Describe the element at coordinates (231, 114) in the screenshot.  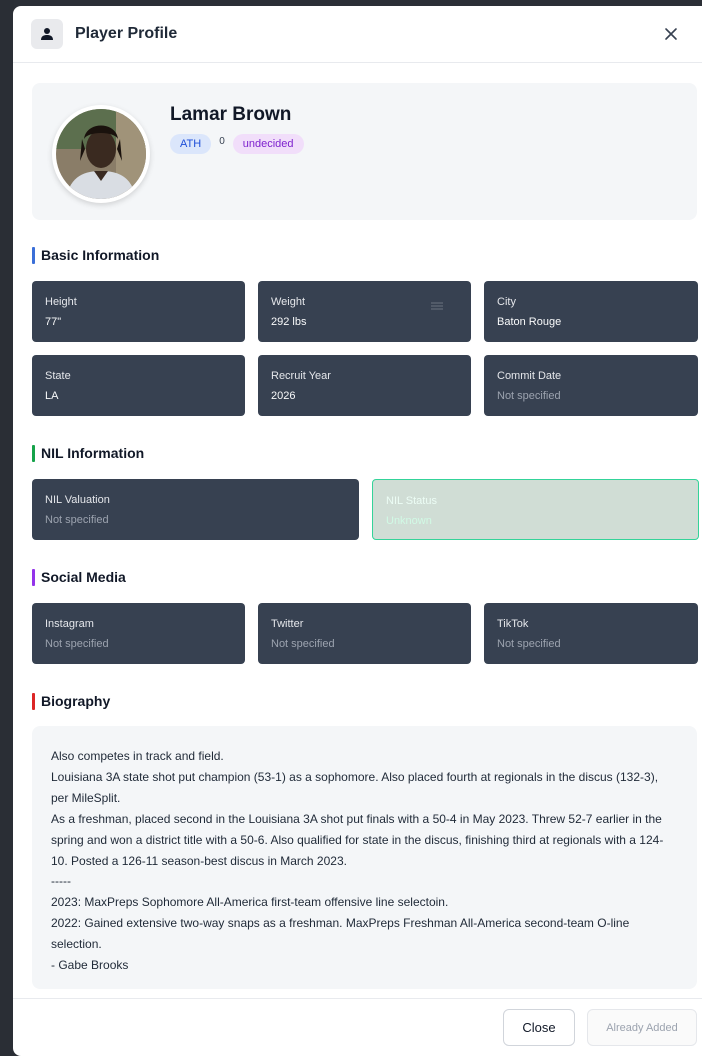
I see `player-name: Lamar Brown` at that location.